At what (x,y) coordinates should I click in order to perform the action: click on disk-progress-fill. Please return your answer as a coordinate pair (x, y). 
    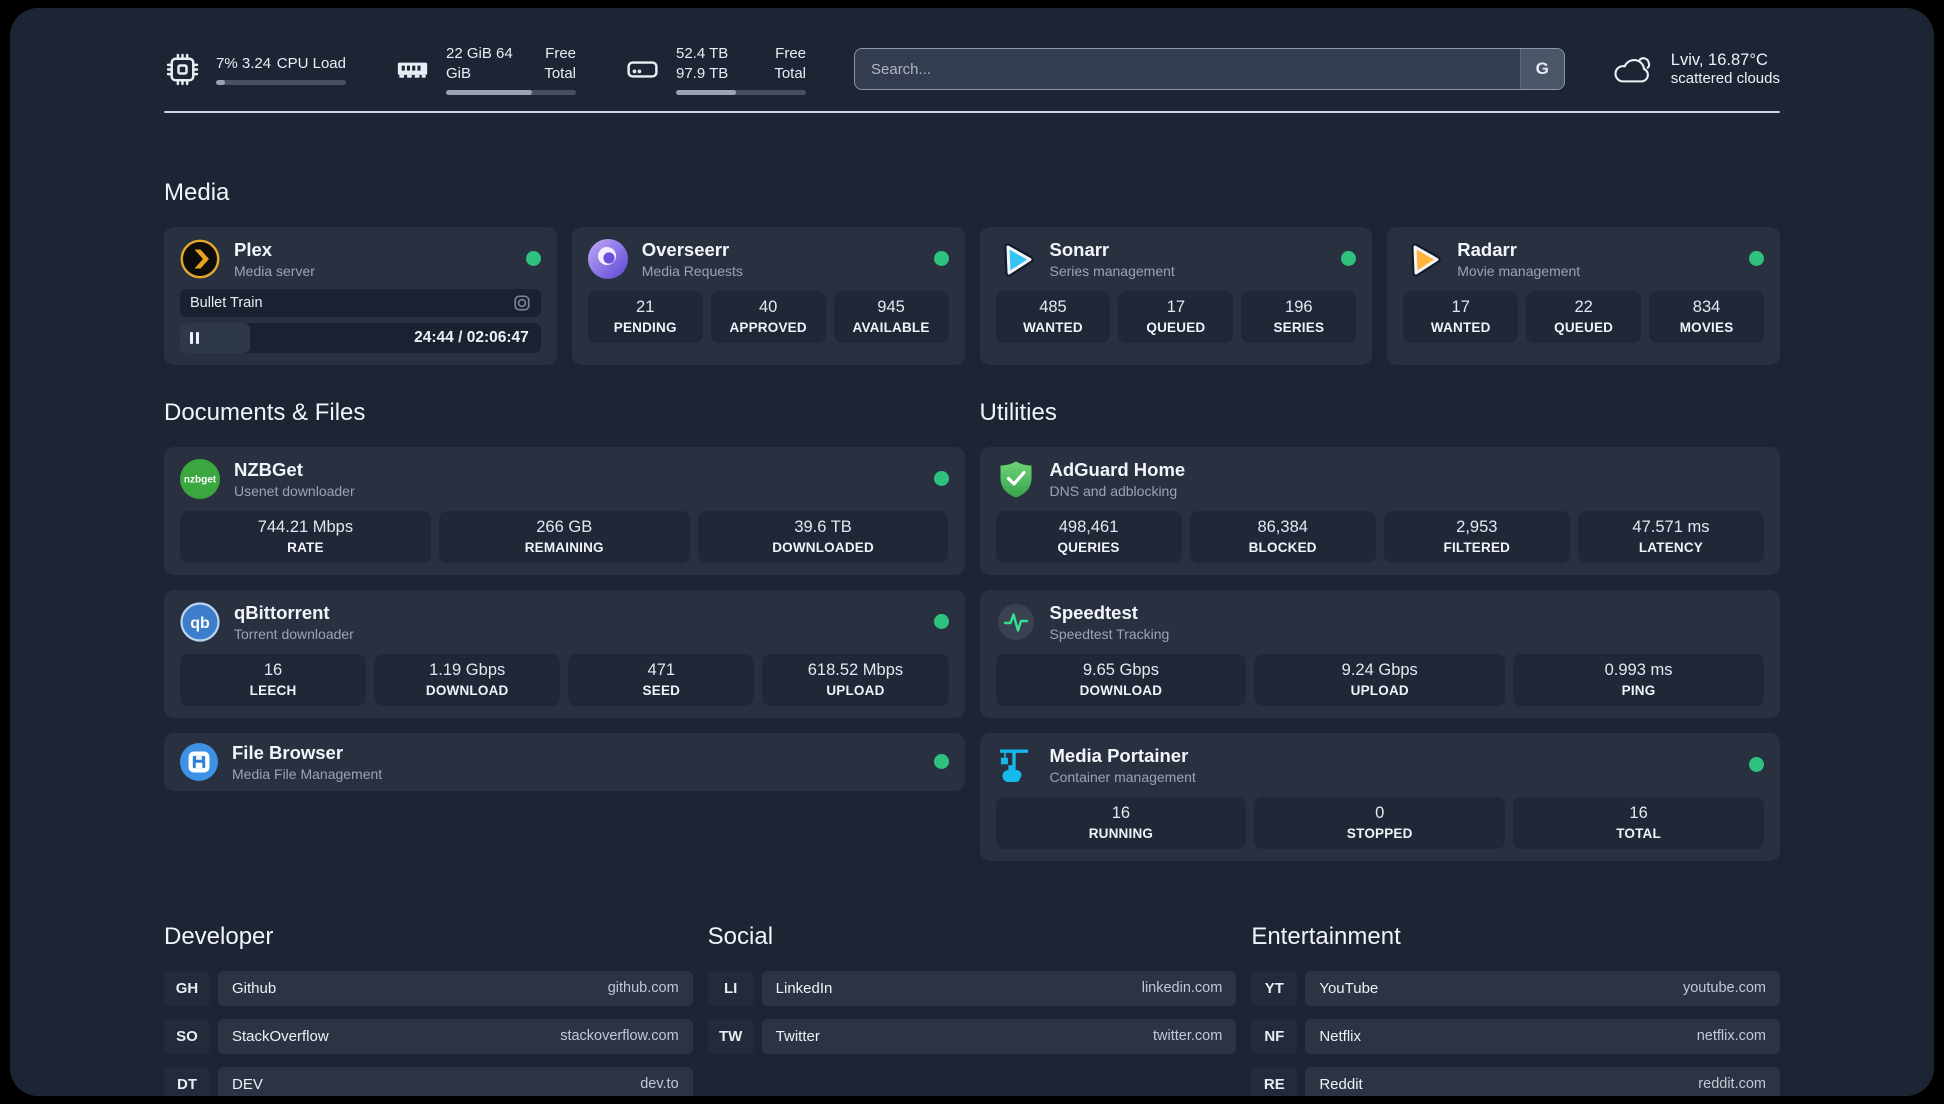
    Looking at the image, I should click on (706, 92).